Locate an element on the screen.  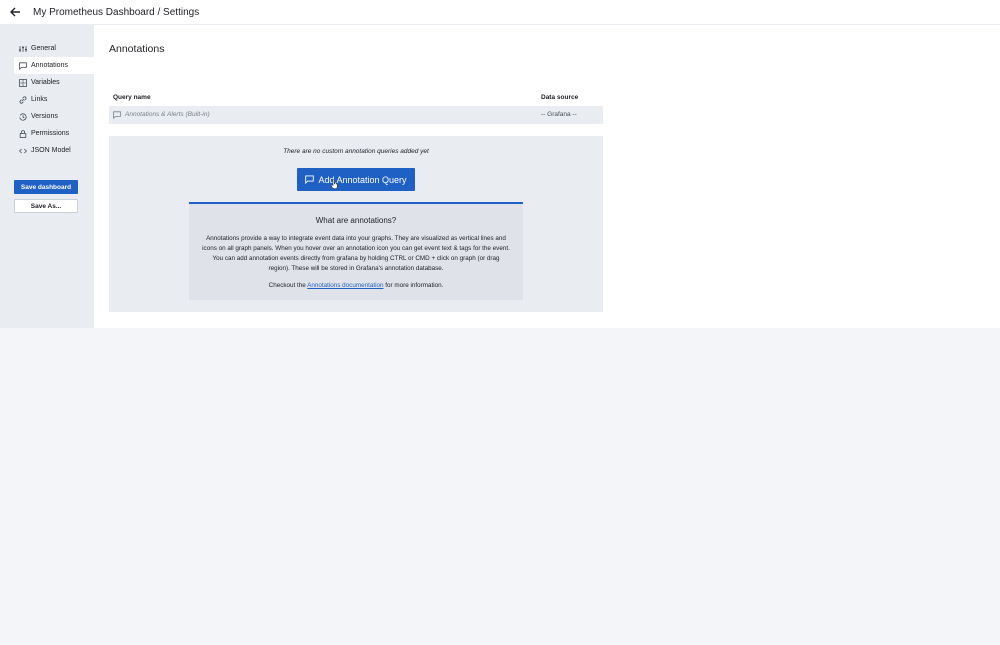
info-title: What are annotations? is located at coordinates (356, 220).